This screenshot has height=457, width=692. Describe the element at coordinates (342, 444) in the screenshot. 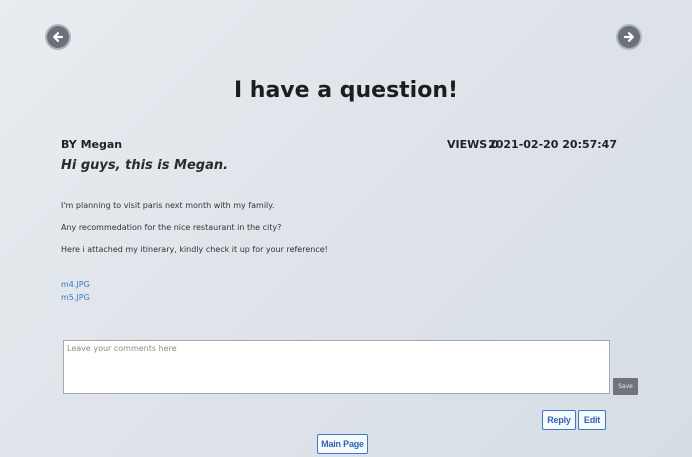

I see `main-page-button: Main Page` at that location.